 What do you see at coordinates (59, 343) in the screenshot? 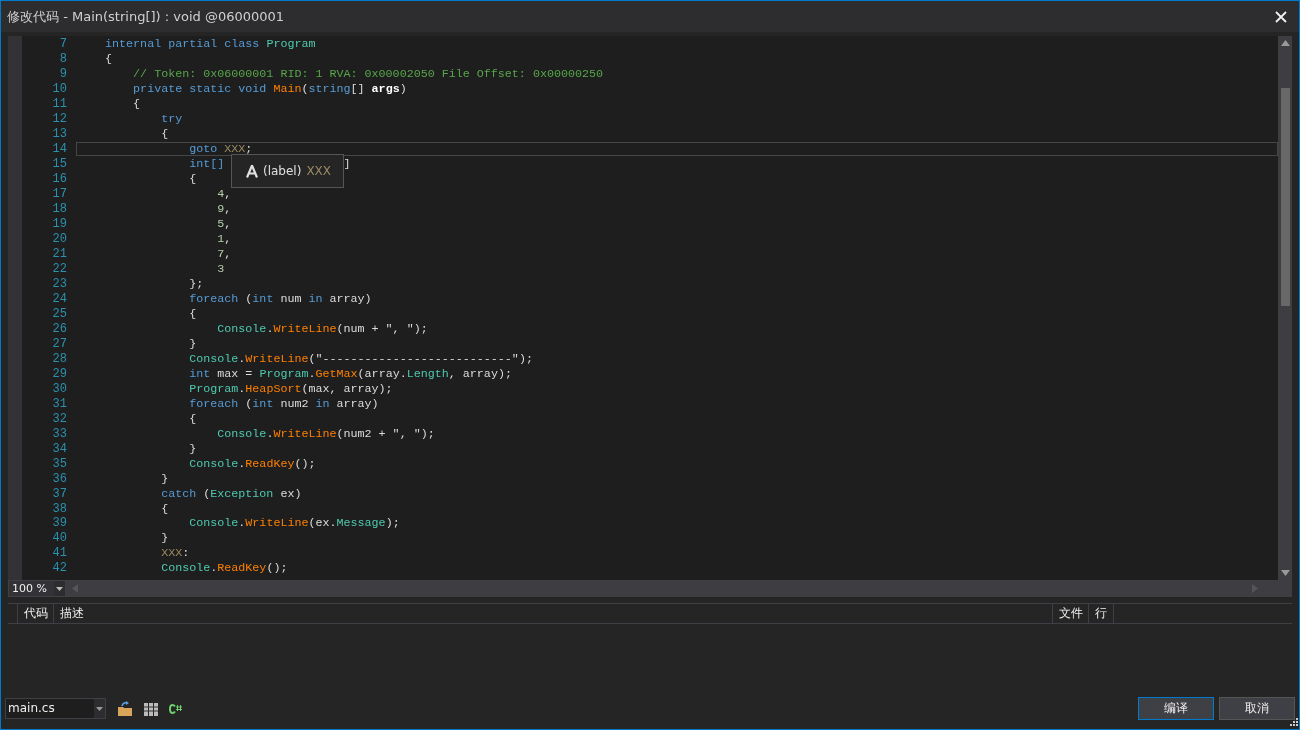
I see `line-number: 27` at bounding box center [59, 343].